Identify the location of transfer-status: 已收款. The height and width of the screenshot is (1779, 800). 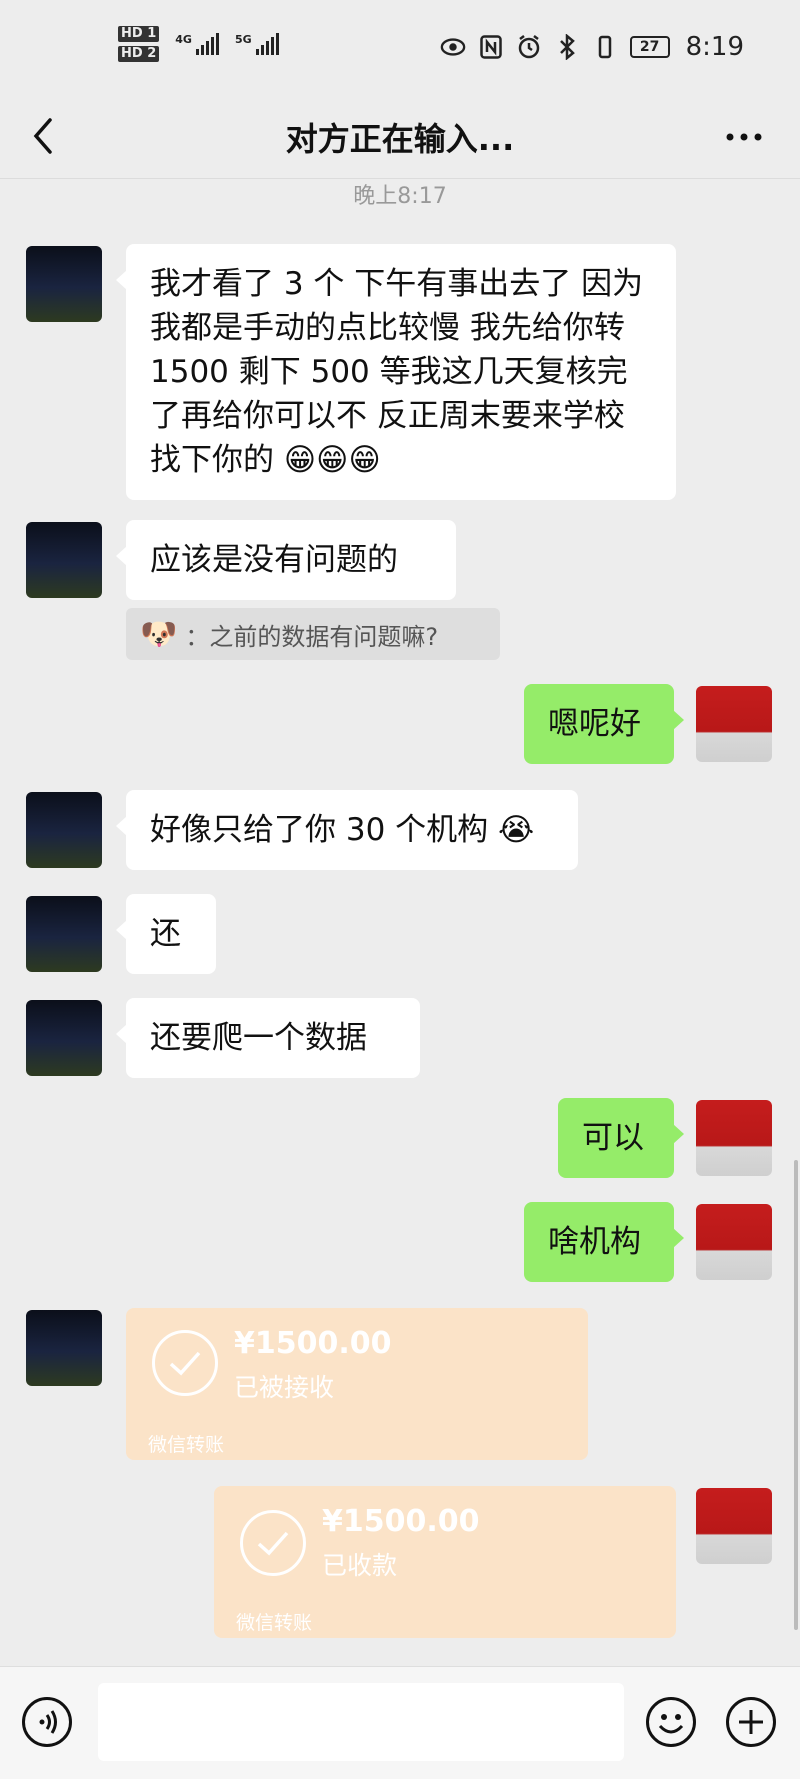
(360, 1565).